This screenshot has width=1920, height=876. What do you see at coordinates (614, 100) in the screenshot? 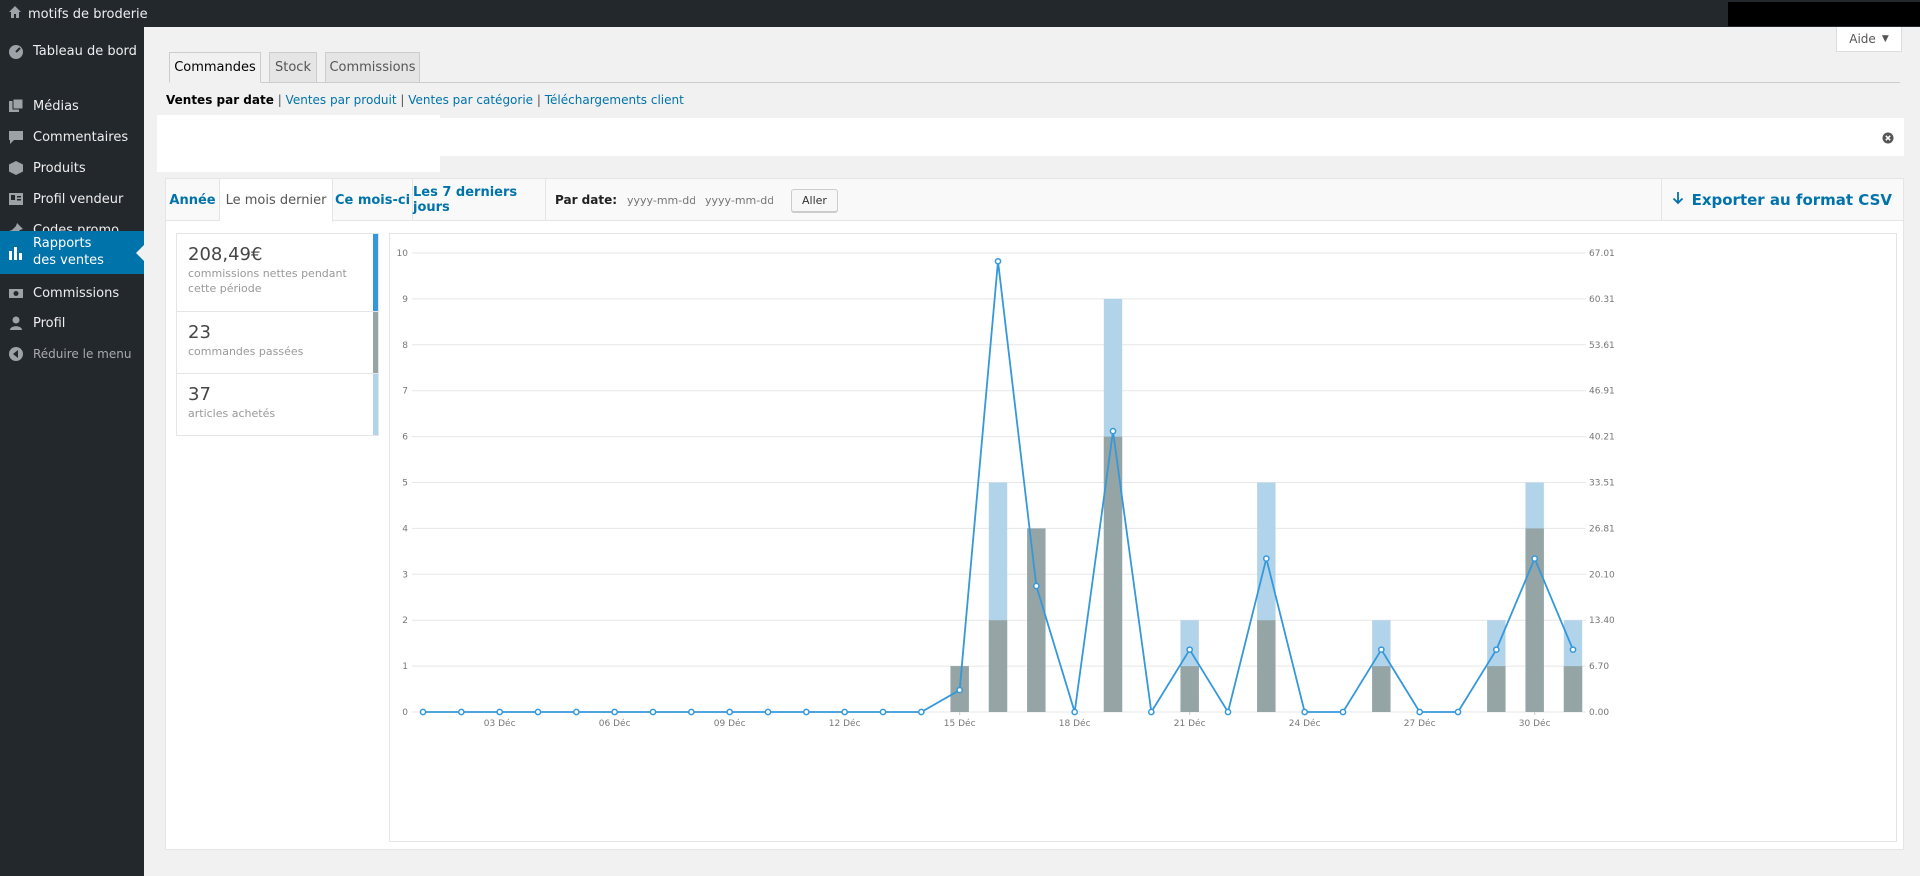
I see `subnav-link-customer-downloads: Téléchargements client` at bounding box center [614, 100].